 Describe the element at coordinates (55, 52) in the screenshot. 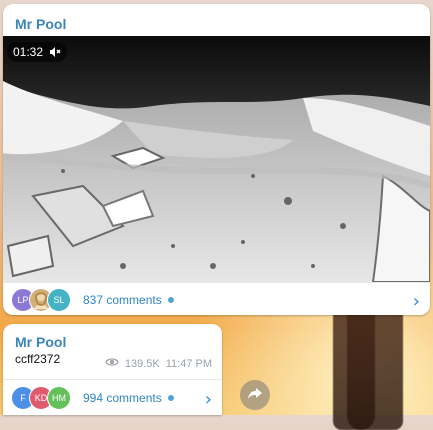

I see `speaker-muted-icon` at that location.